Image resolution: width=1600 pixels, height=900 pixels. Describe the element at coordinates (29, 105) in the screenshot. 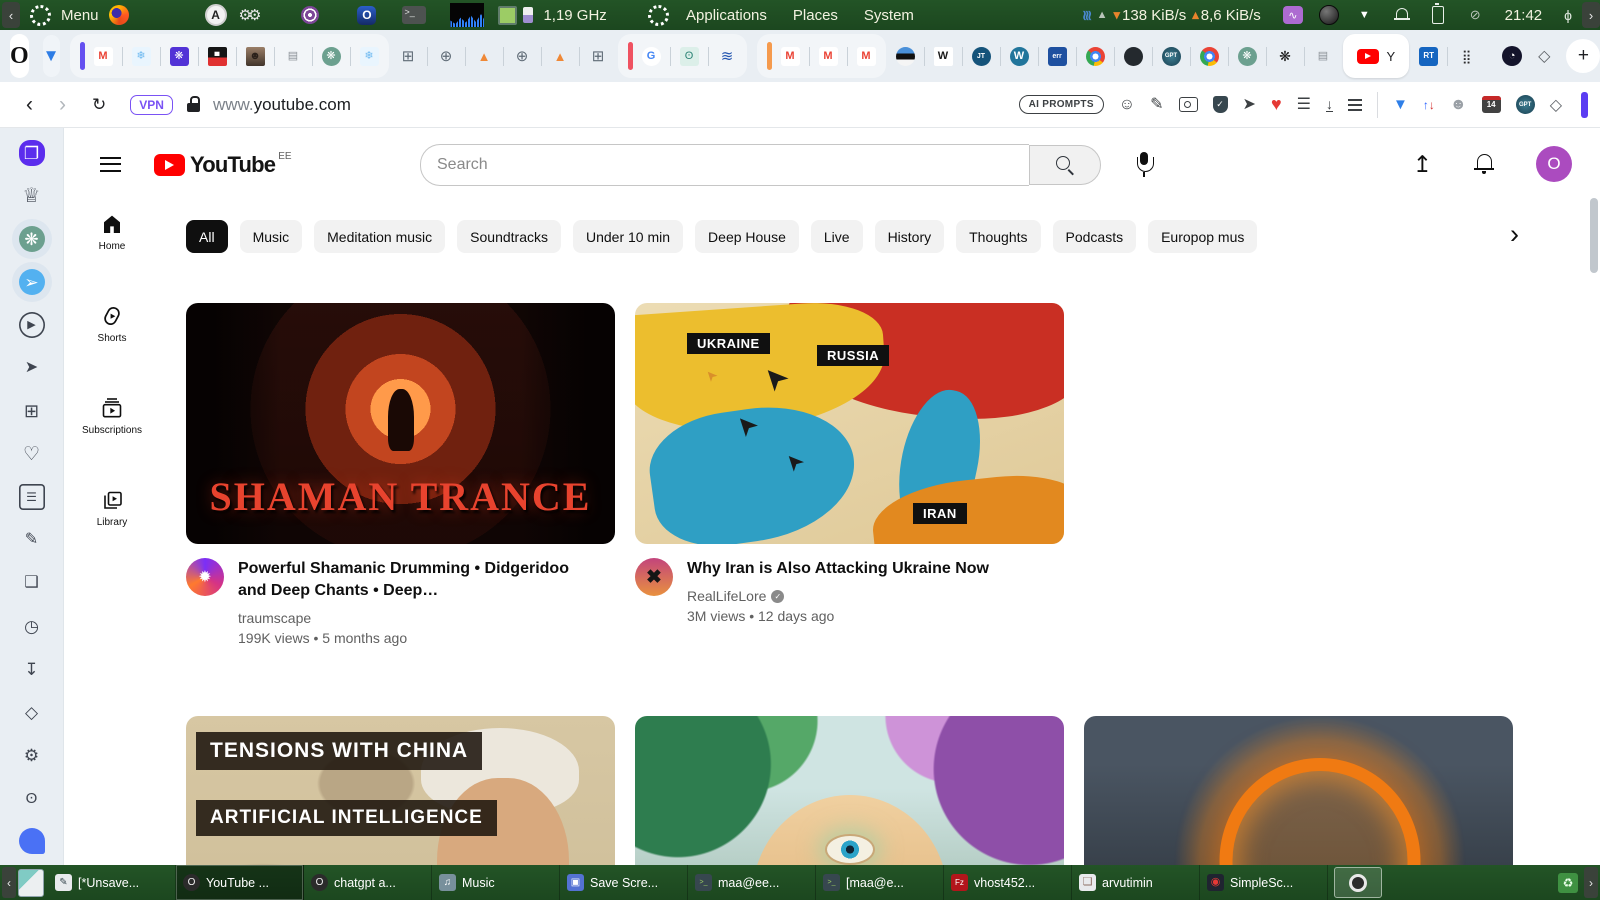

I see `back-button: ‹` at that location.